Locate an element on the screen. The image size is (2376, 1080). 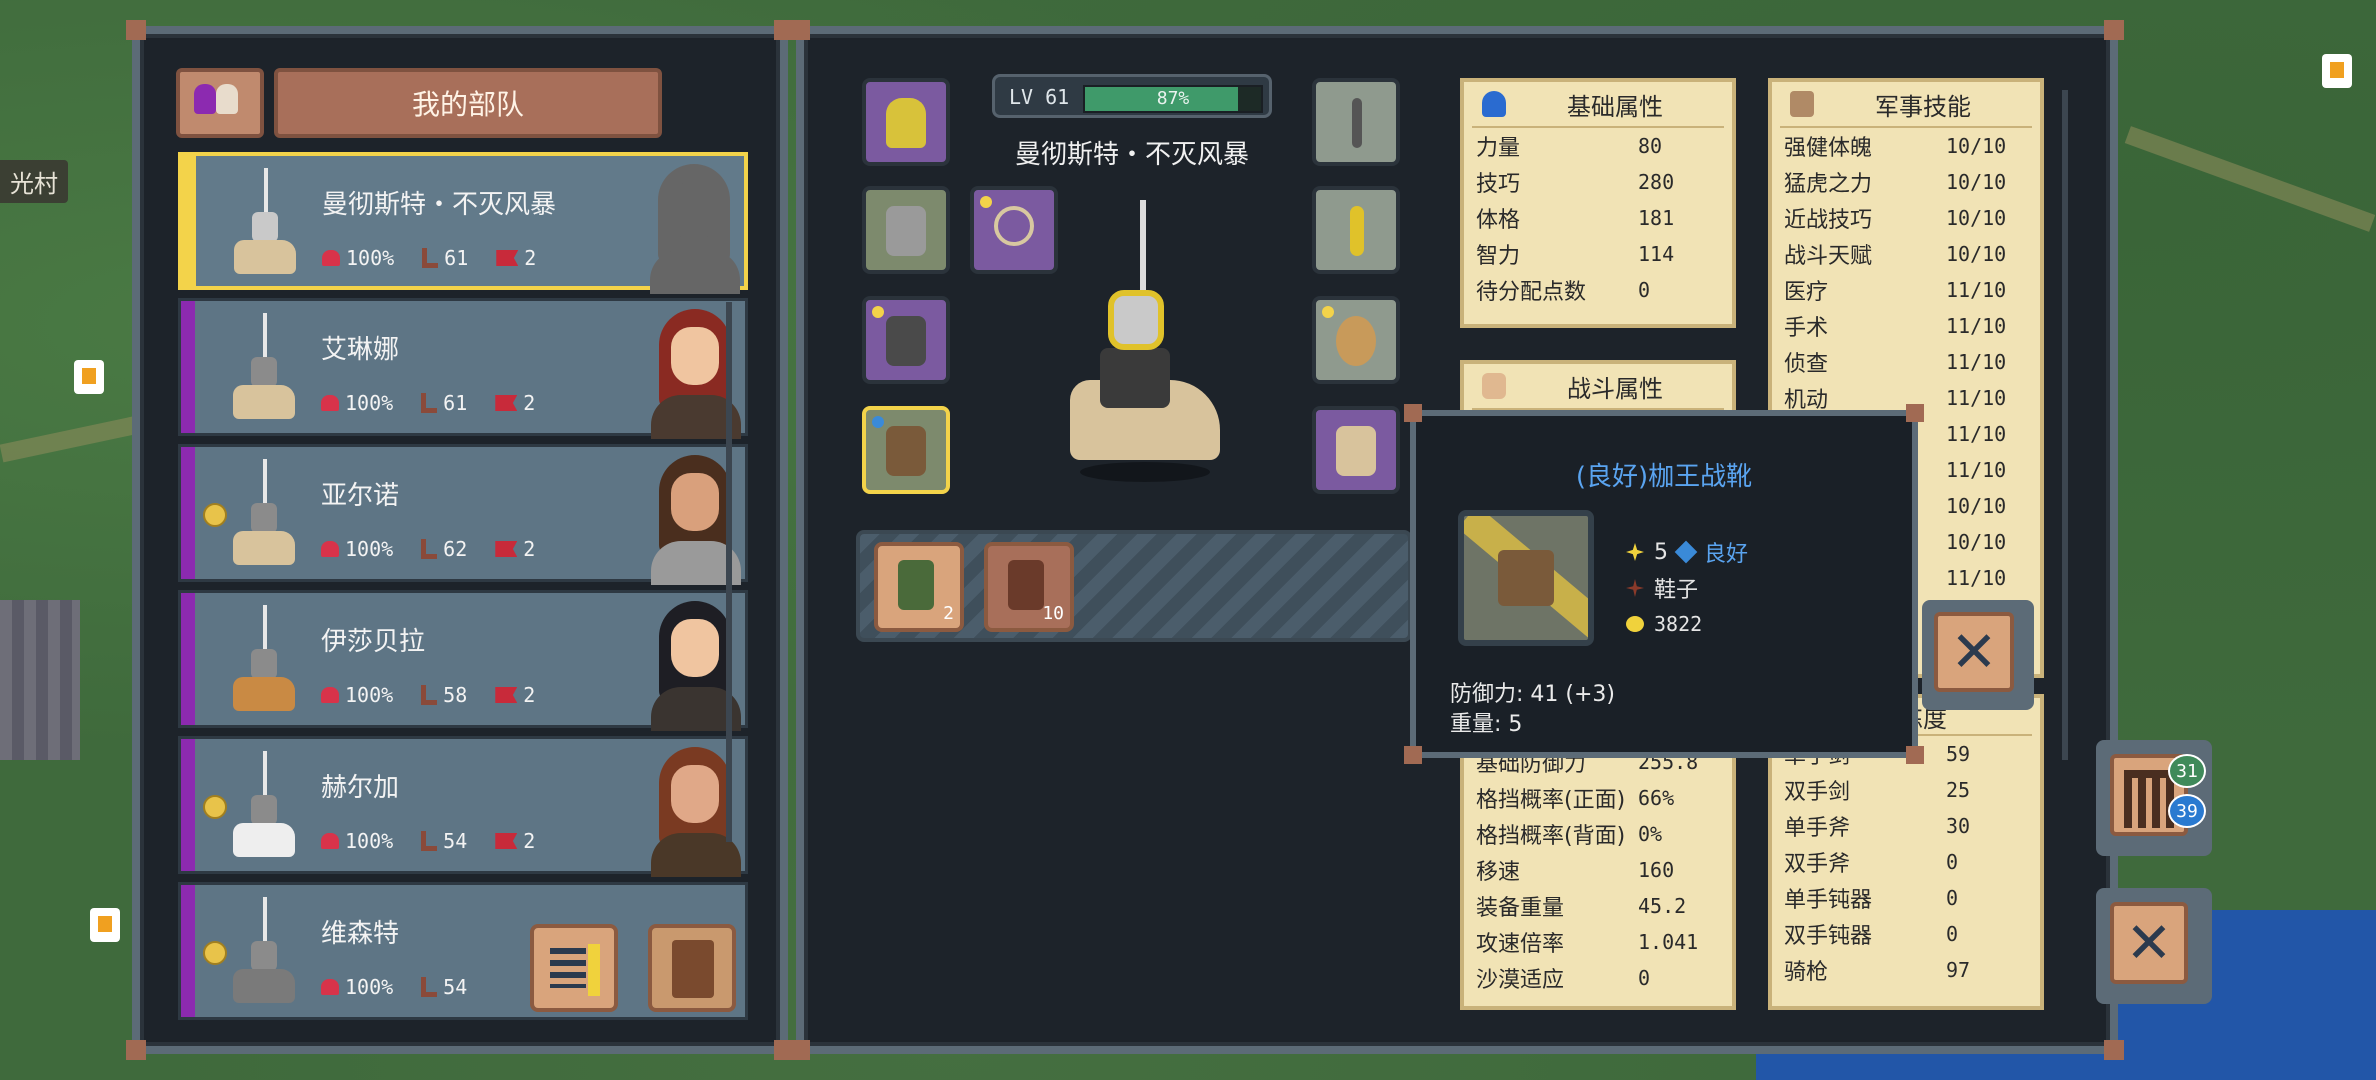
level-box: LV 61 87% is located at coordinates (1132, 96).